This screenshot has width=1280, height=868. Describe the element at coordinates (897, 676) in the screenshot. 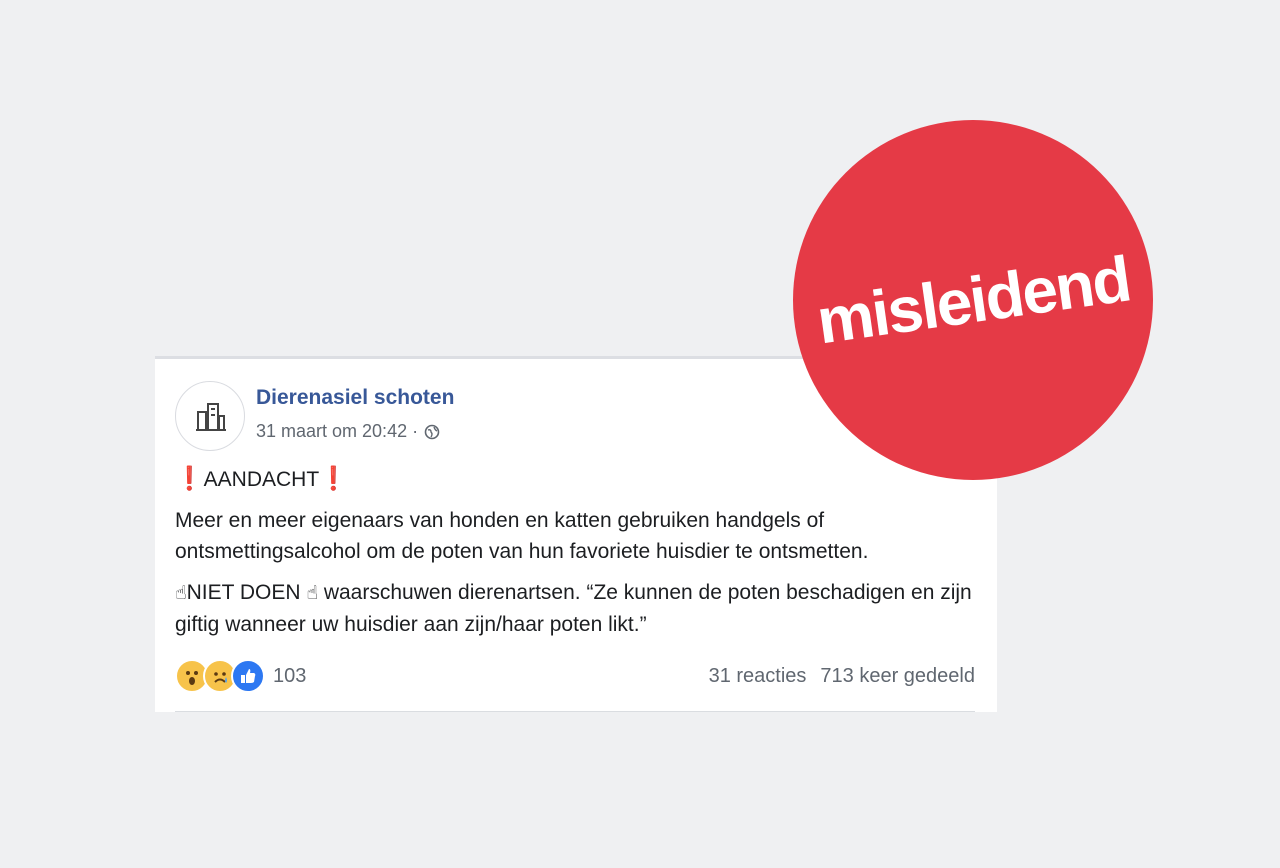

I see `shares-count-link: 713 keer gedeeld` at that location.